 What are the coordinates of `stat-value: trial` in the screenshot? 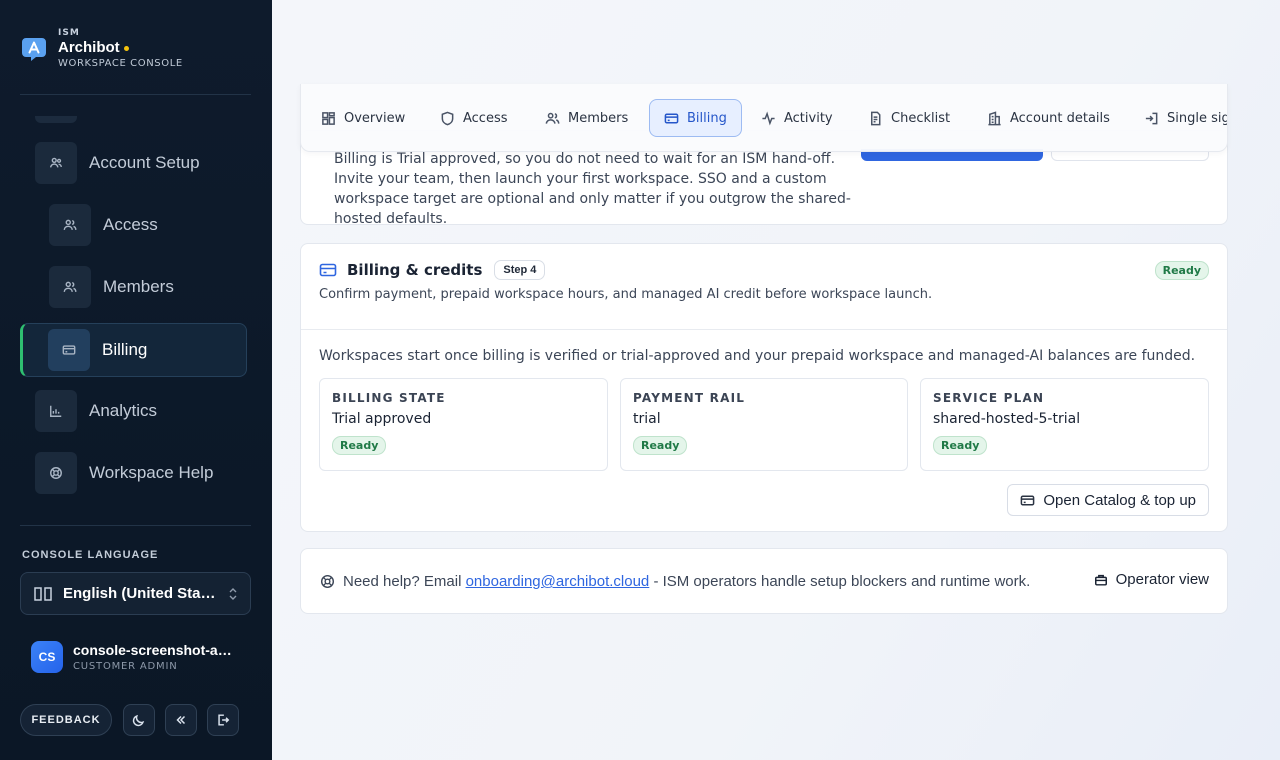 It's located at (647, 419).